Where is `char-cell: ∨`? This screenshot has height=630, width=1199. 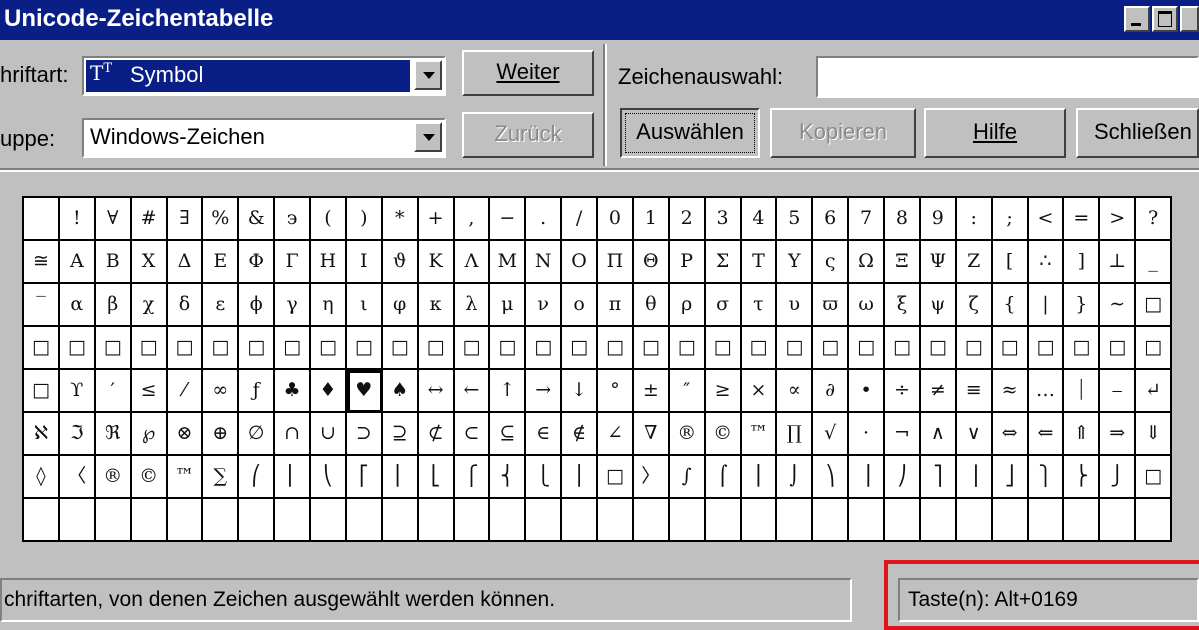
char-cell: ∨ is located at coordinates (974, 434).